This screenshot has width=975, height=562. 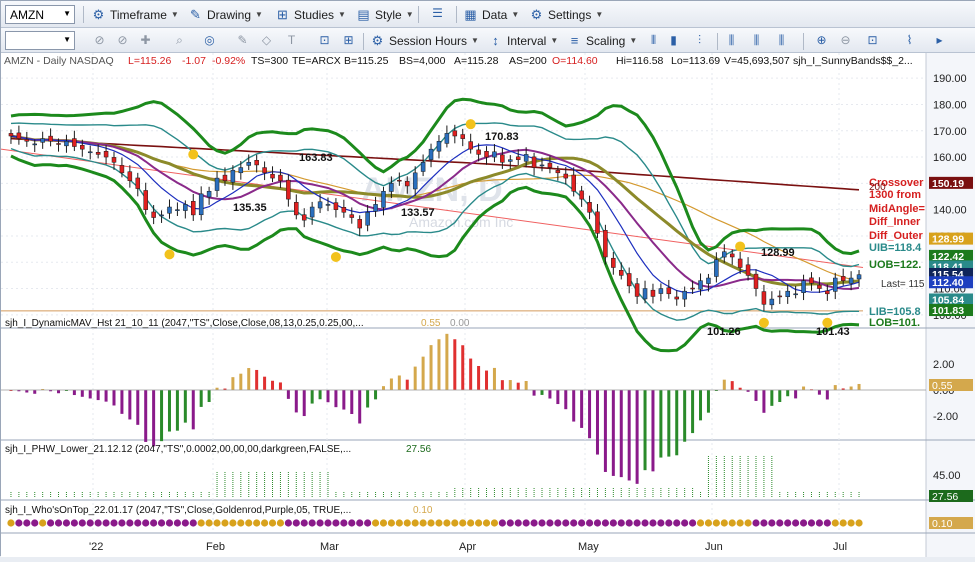 What do you see at coordinates (179, 40) in the screenshot?
I see `zoom-icon: ⌕` at bounding box center [179, 40].